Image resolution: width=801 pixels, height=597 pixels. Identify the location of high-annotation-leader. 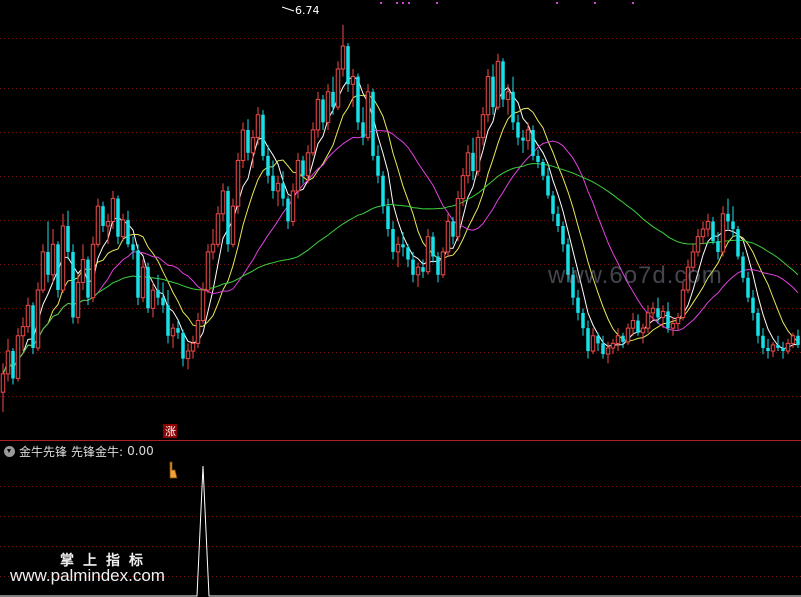
(288, 9).